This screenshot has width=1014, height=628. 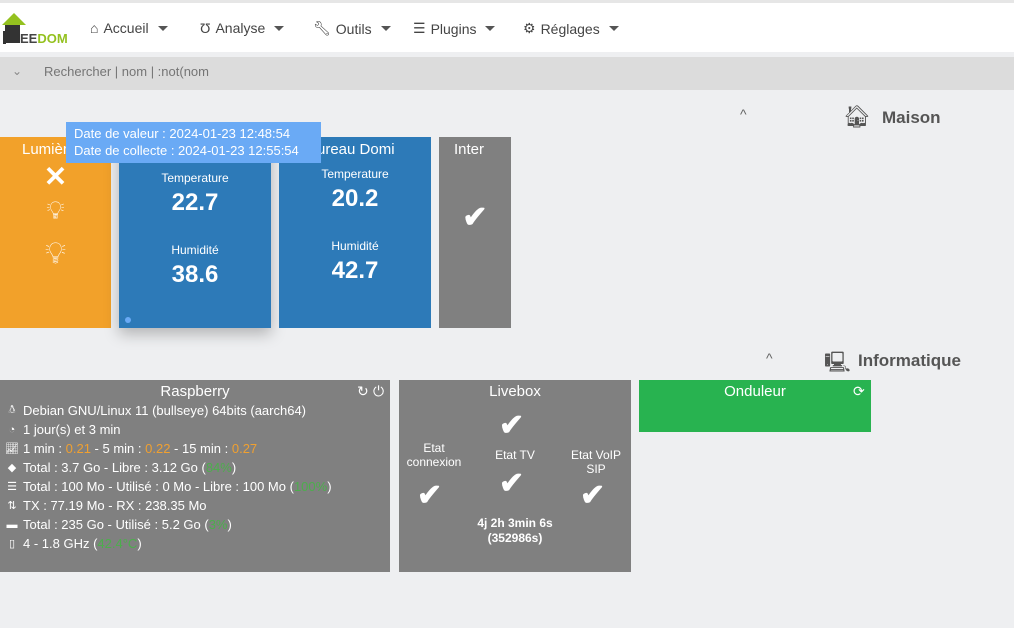 I want to click on refresh-icon: ⟳, so click(x=859, y=391).